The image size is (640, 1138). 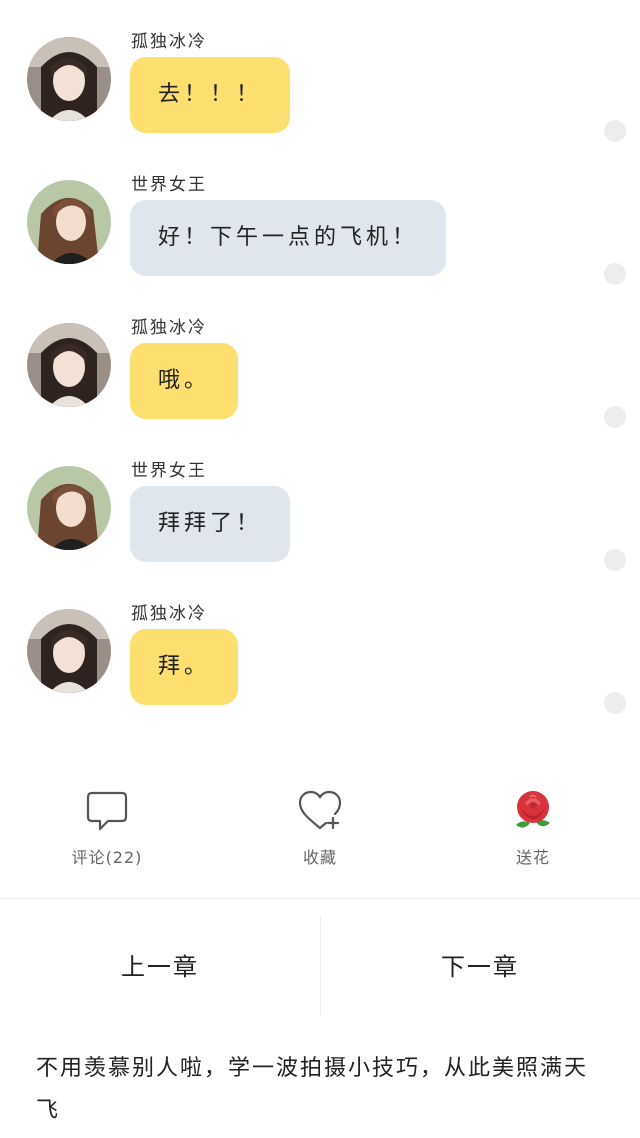 I want to click on chat-message: 世界女王 好！下午一点的飞机！, so click(x=320, y=214).